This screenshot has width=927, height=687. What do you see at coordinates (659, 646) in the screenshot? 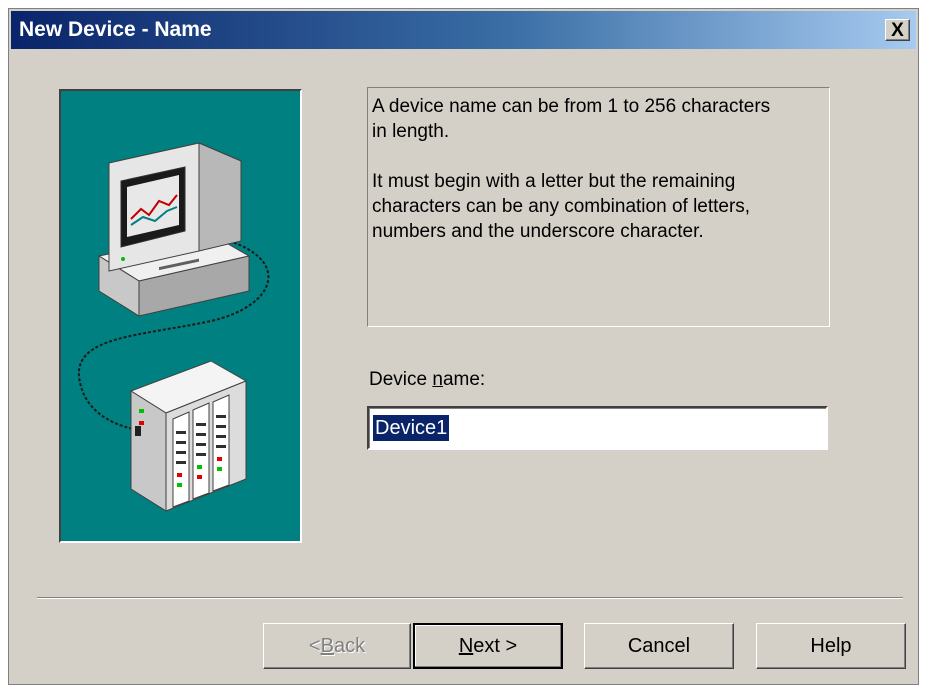
I see `cancel-button: Cancel` at bounding box center [659, 646].